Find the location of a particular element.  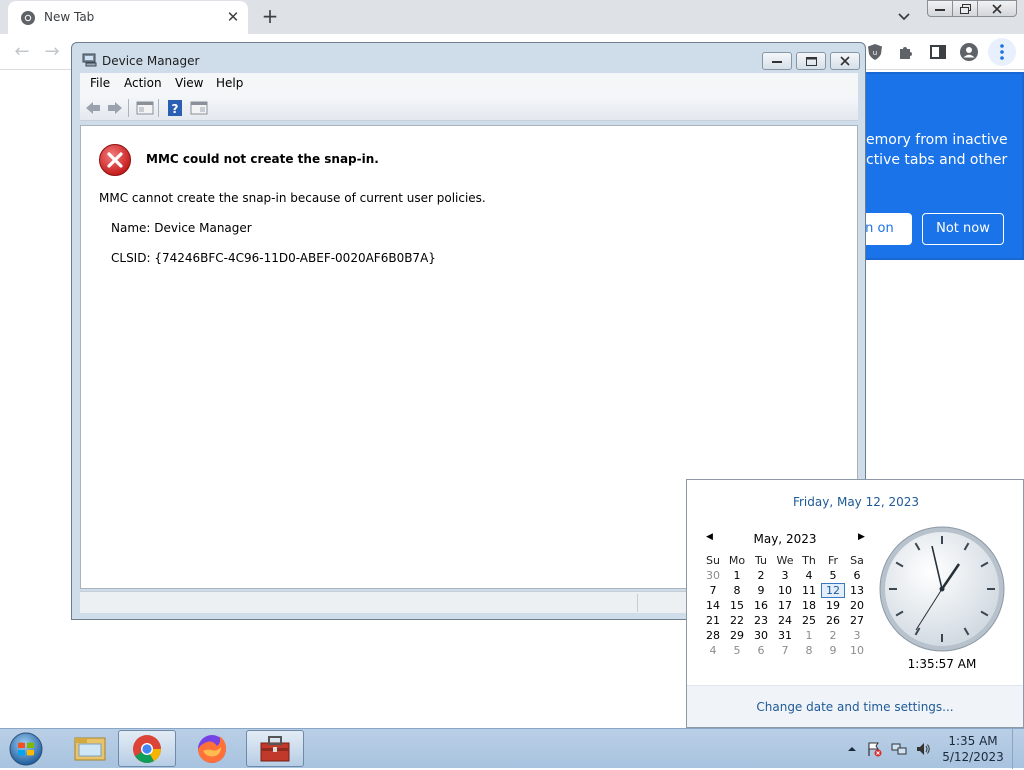

calendar-week: 4 5 6 7 8 9 10 is located at coordinates (786, 650).